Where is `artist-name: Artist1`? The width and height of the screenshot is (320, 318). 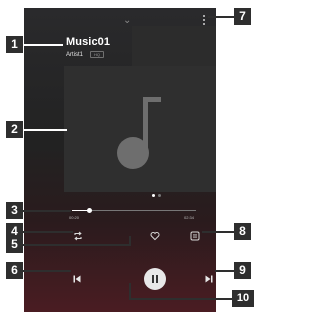 artist-name: Artist1 is located at coordinates (74, 55).